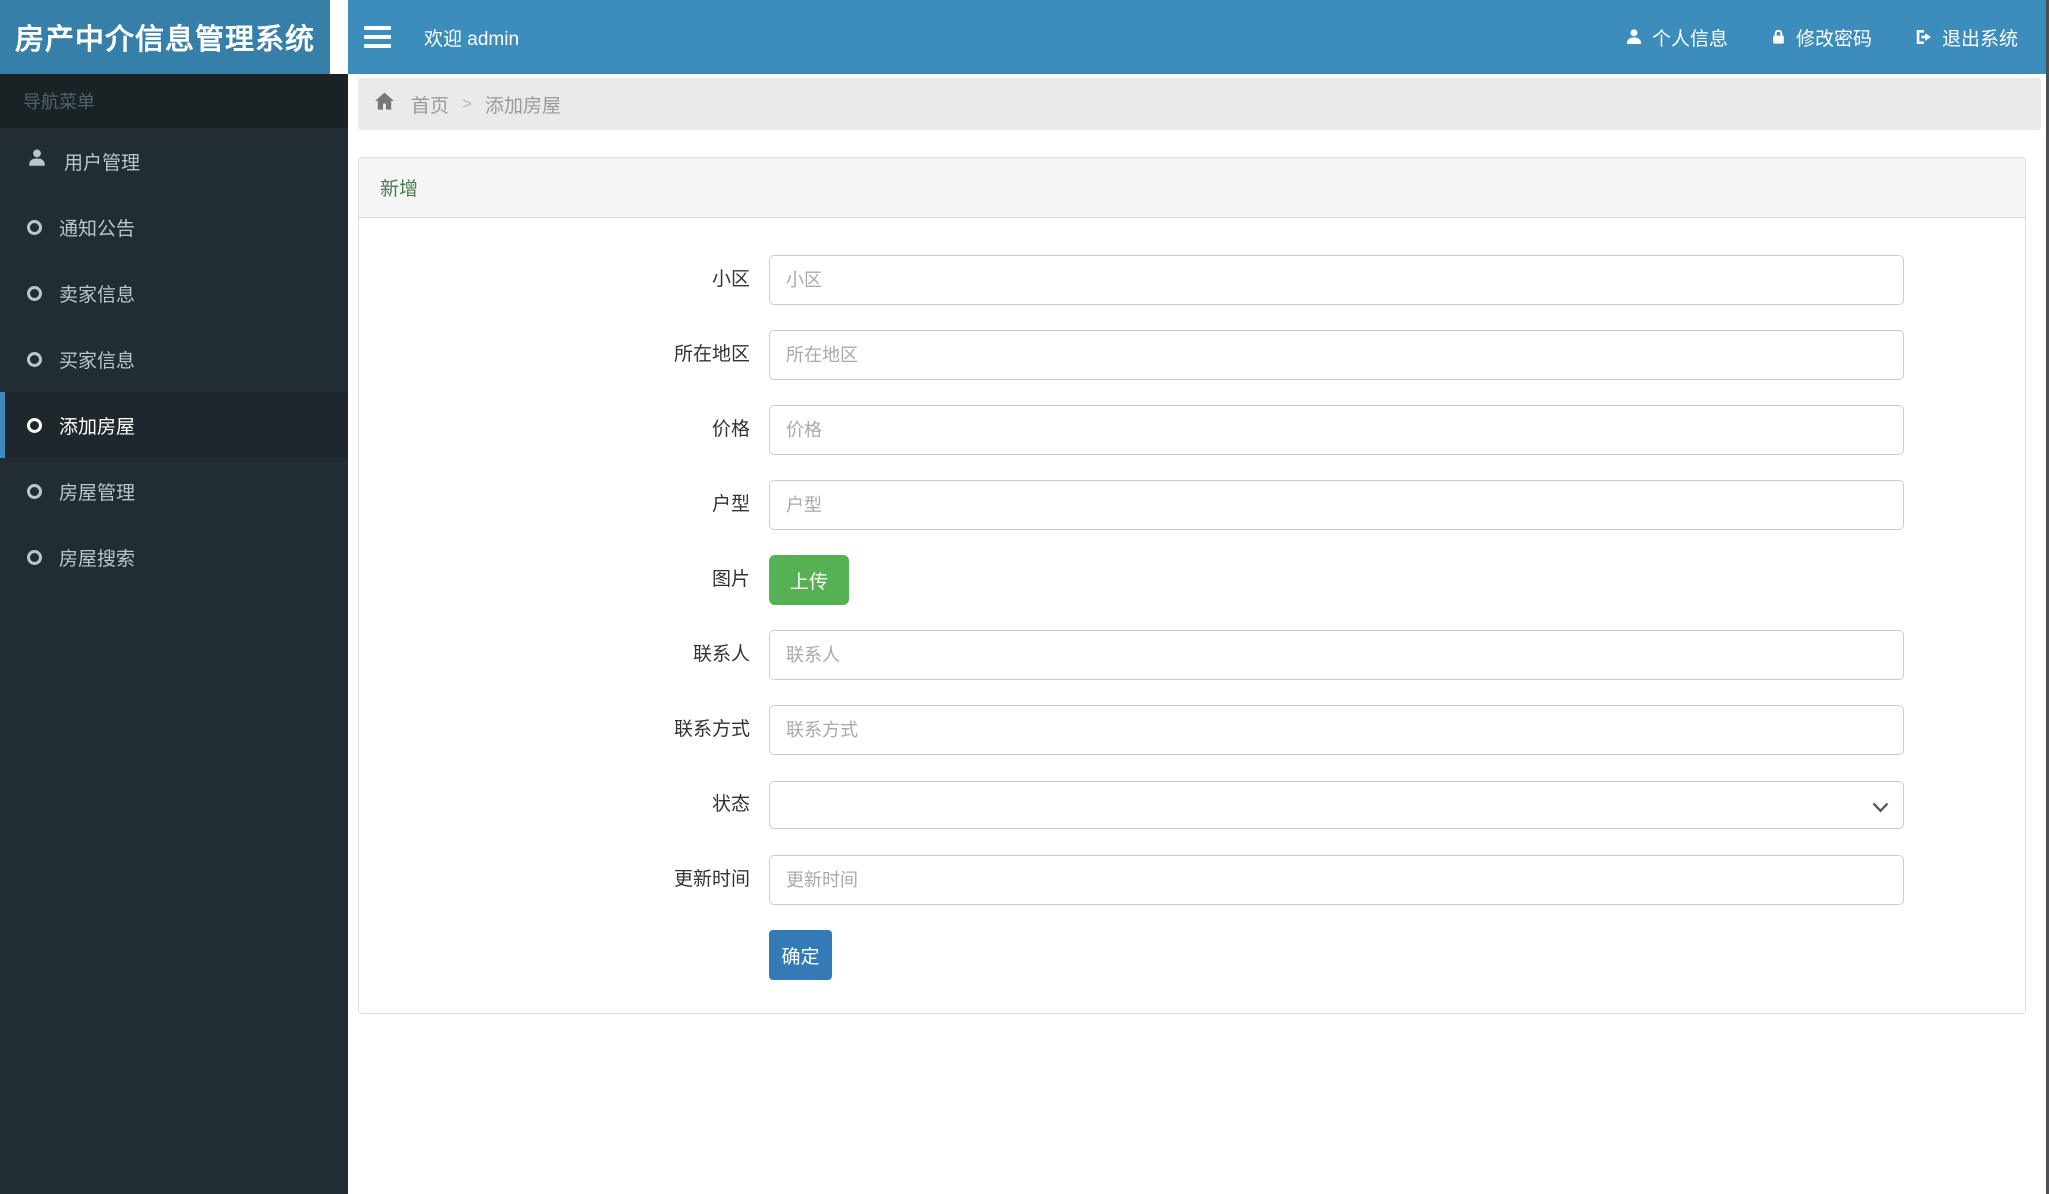  I want to click on welcome-text: 欢迎 admin, so click(472, 39).